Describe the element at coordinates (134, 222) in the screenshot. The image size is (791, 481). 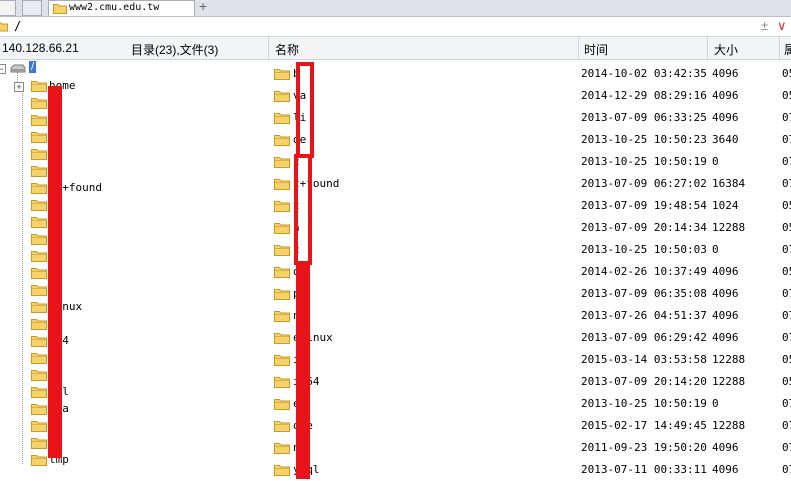
I see `tree-item: in` at that location.